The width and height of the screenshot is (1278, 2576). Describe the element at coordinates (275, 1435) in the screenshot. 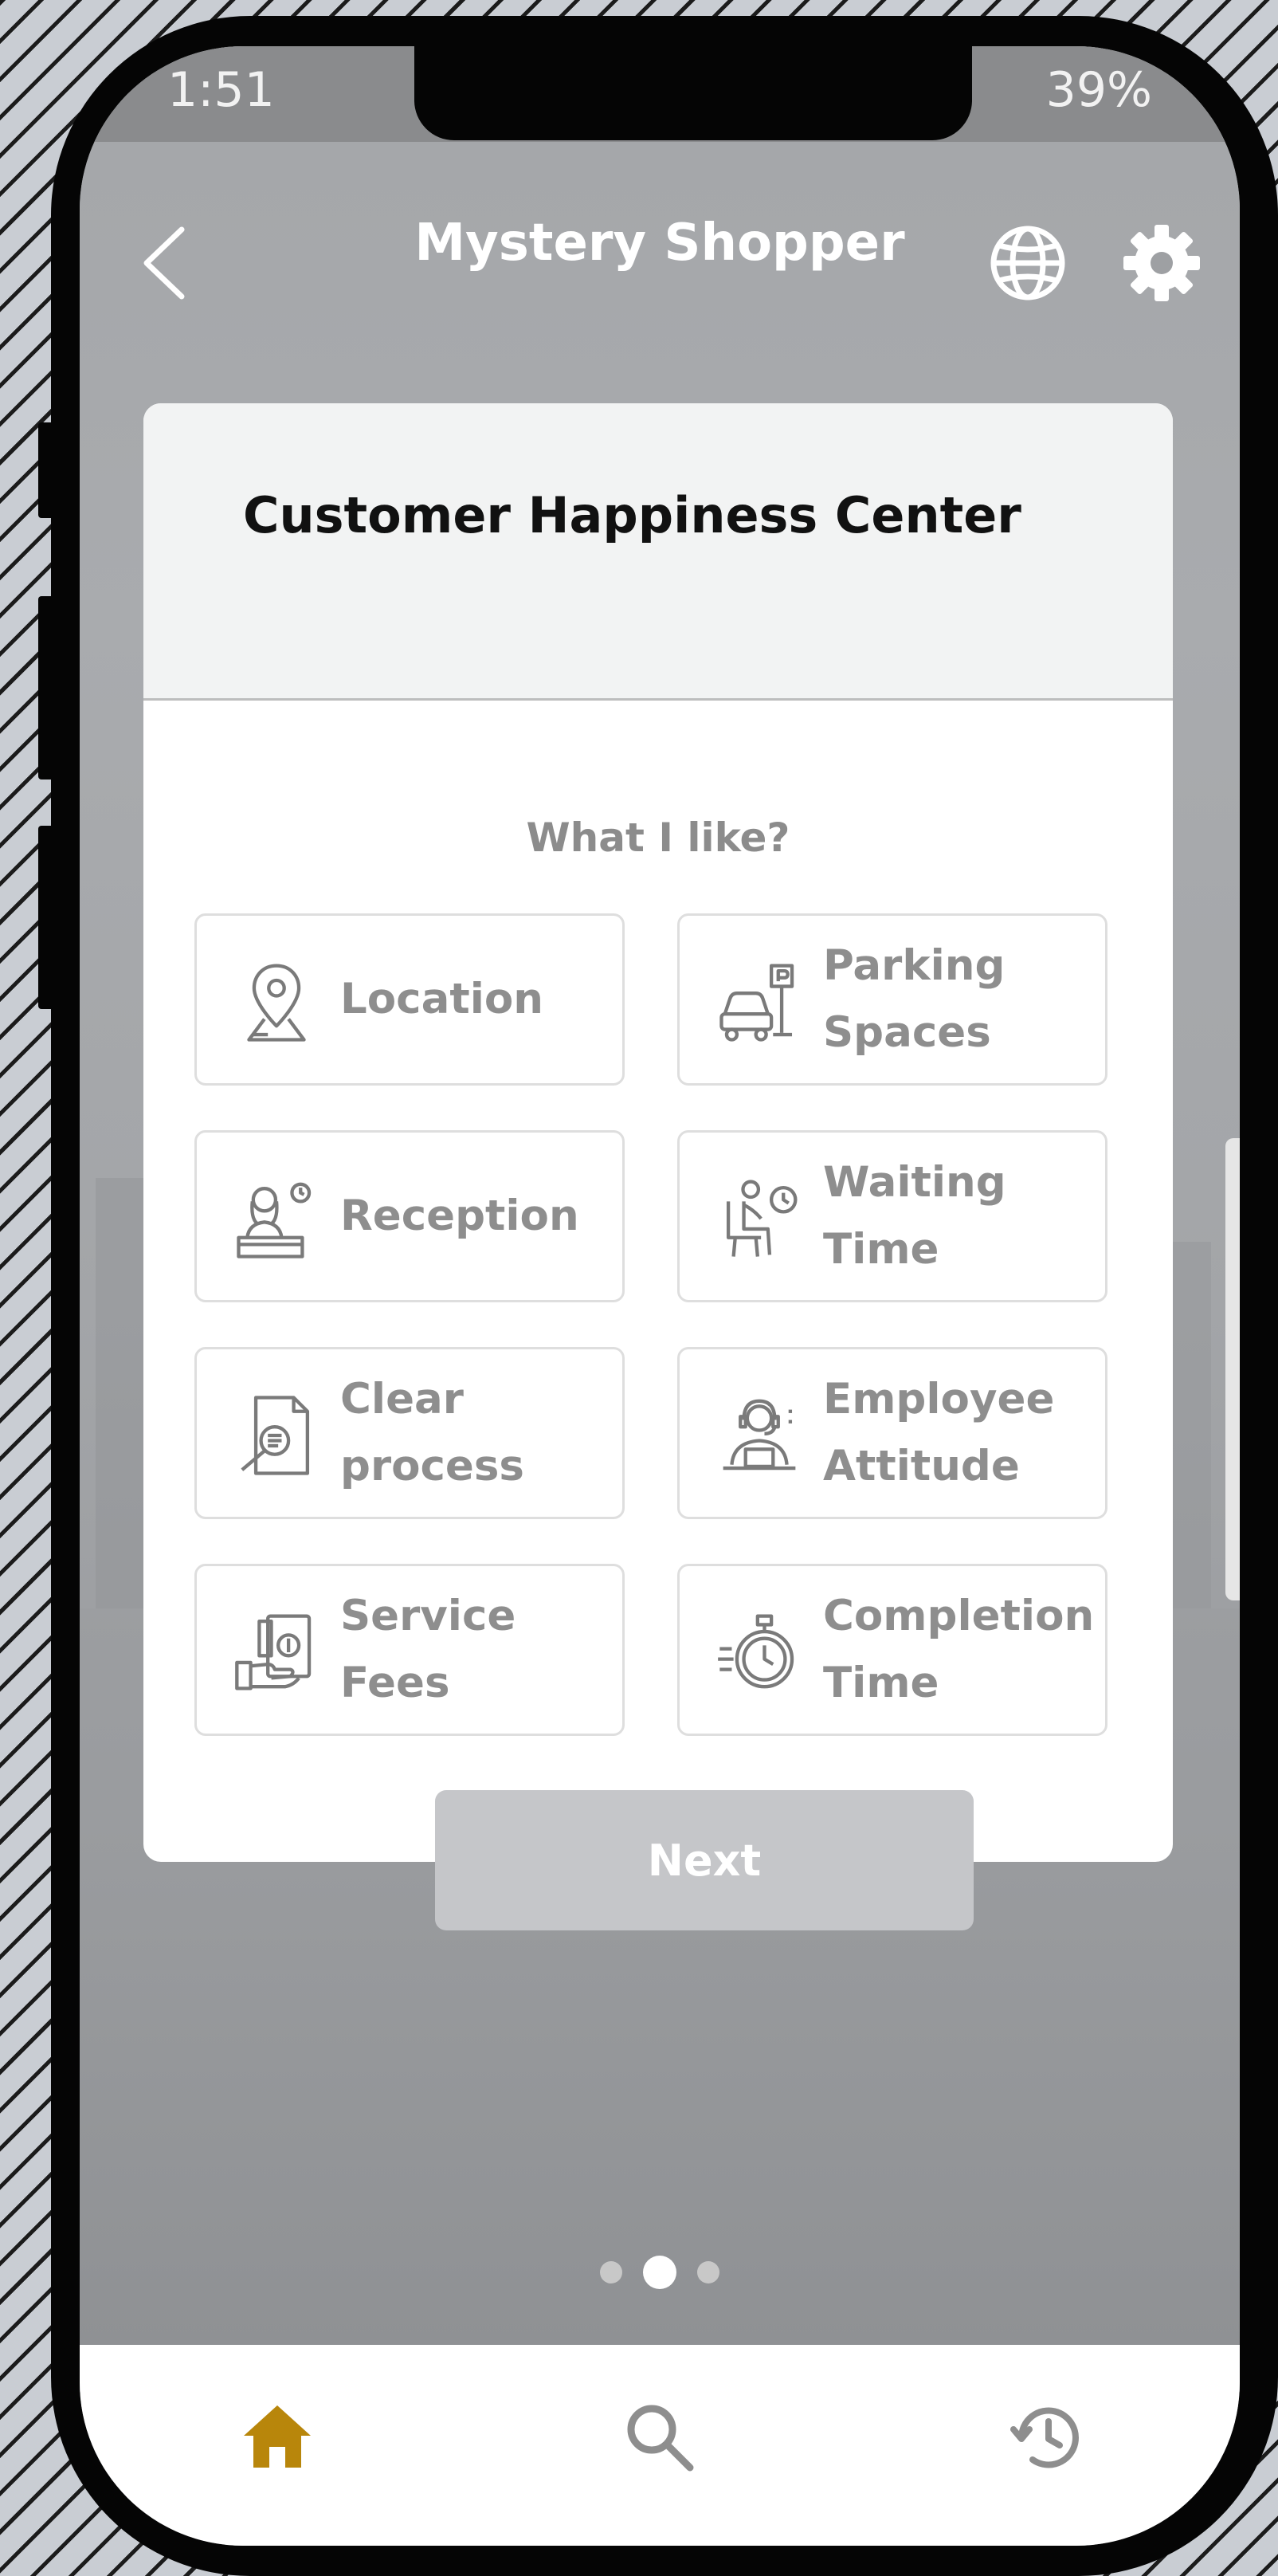

I see `document-search-icon` at that location.